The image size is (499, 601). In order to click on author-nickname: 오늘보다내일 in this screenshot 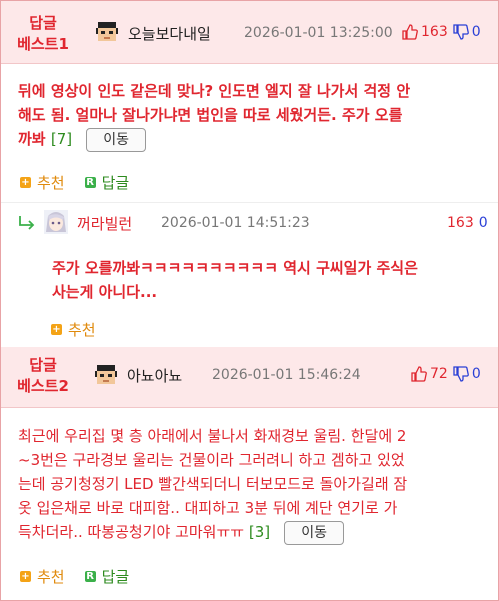, I will do `click(169, 33)`.